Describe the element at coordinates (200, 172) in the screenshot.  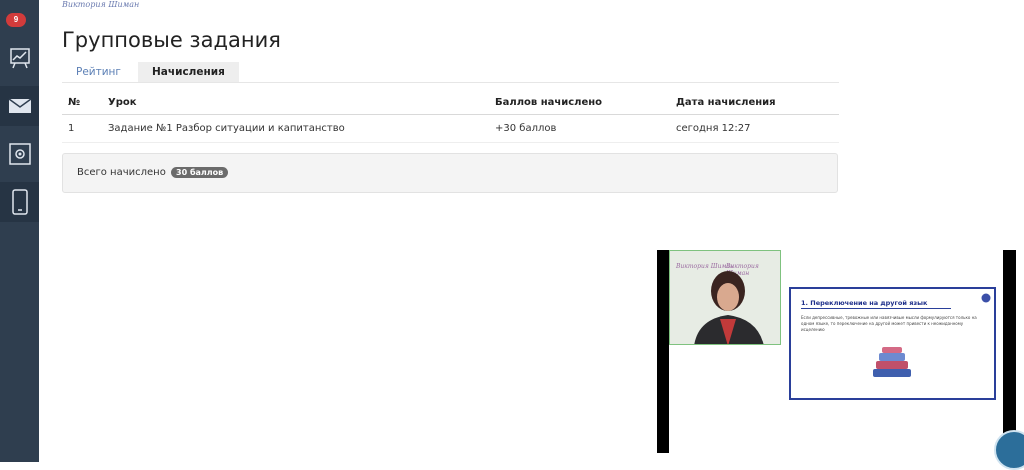
I see `total-points-badge: 30 баллов` at that location.